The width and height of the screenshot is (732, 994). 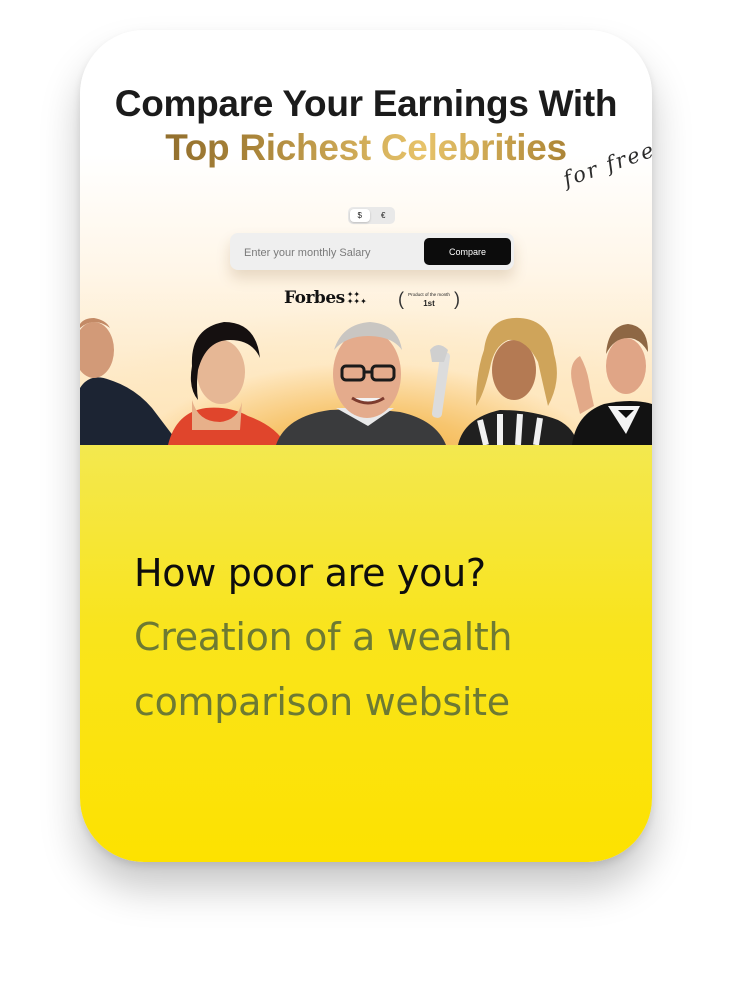 I want to click on forbes-logo: Forbes ✦✦ ✦✦✦, so click(x=325, y=298).